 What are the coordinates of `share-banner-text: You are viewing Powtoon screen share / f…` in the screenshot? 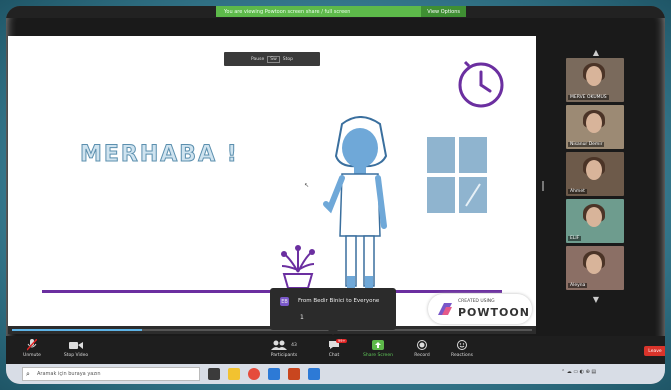 It's located at (287, 11).